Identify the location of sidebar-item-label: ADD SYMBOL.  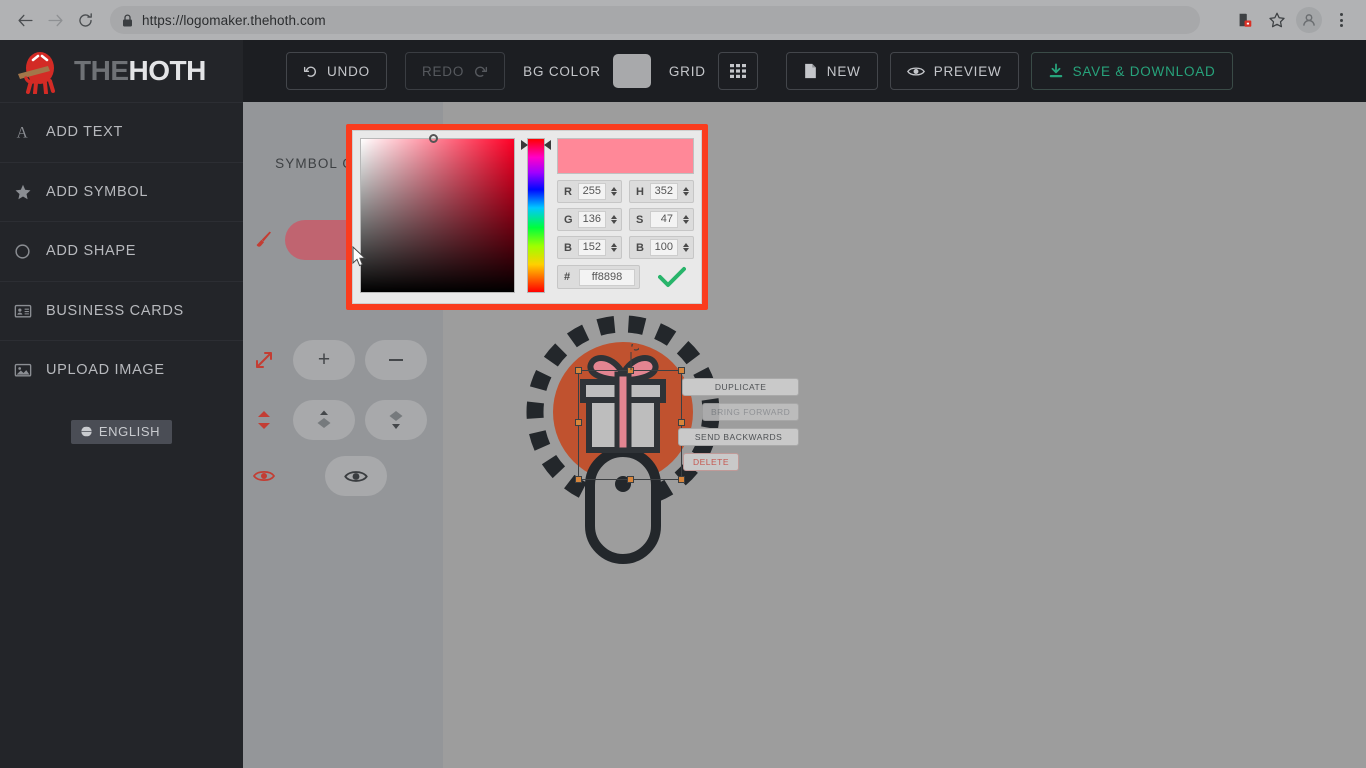
(97, 191).